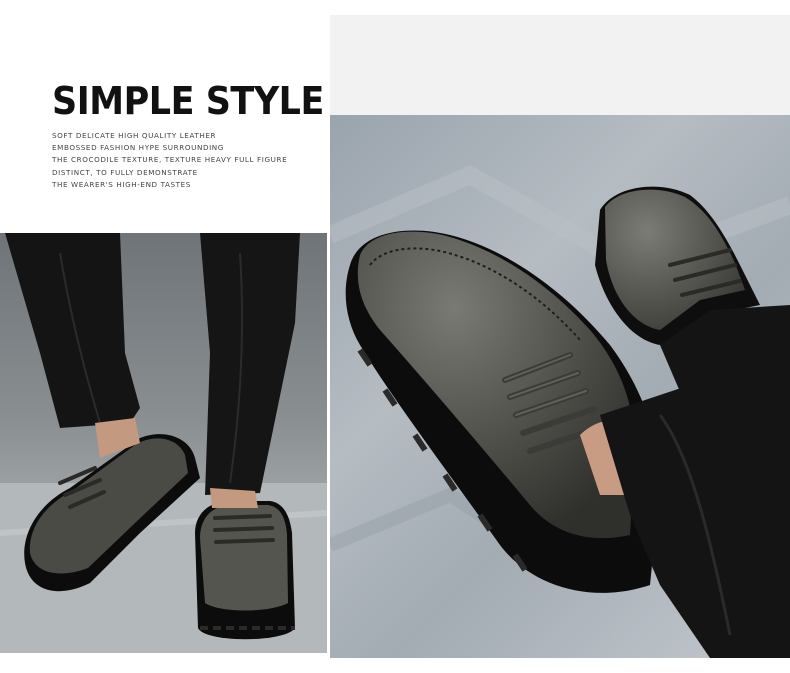 The image size is (790, 673). I want to click on description-line: DISTINCT, TO FULLY DEMONSTRATE, so click(125, 172).